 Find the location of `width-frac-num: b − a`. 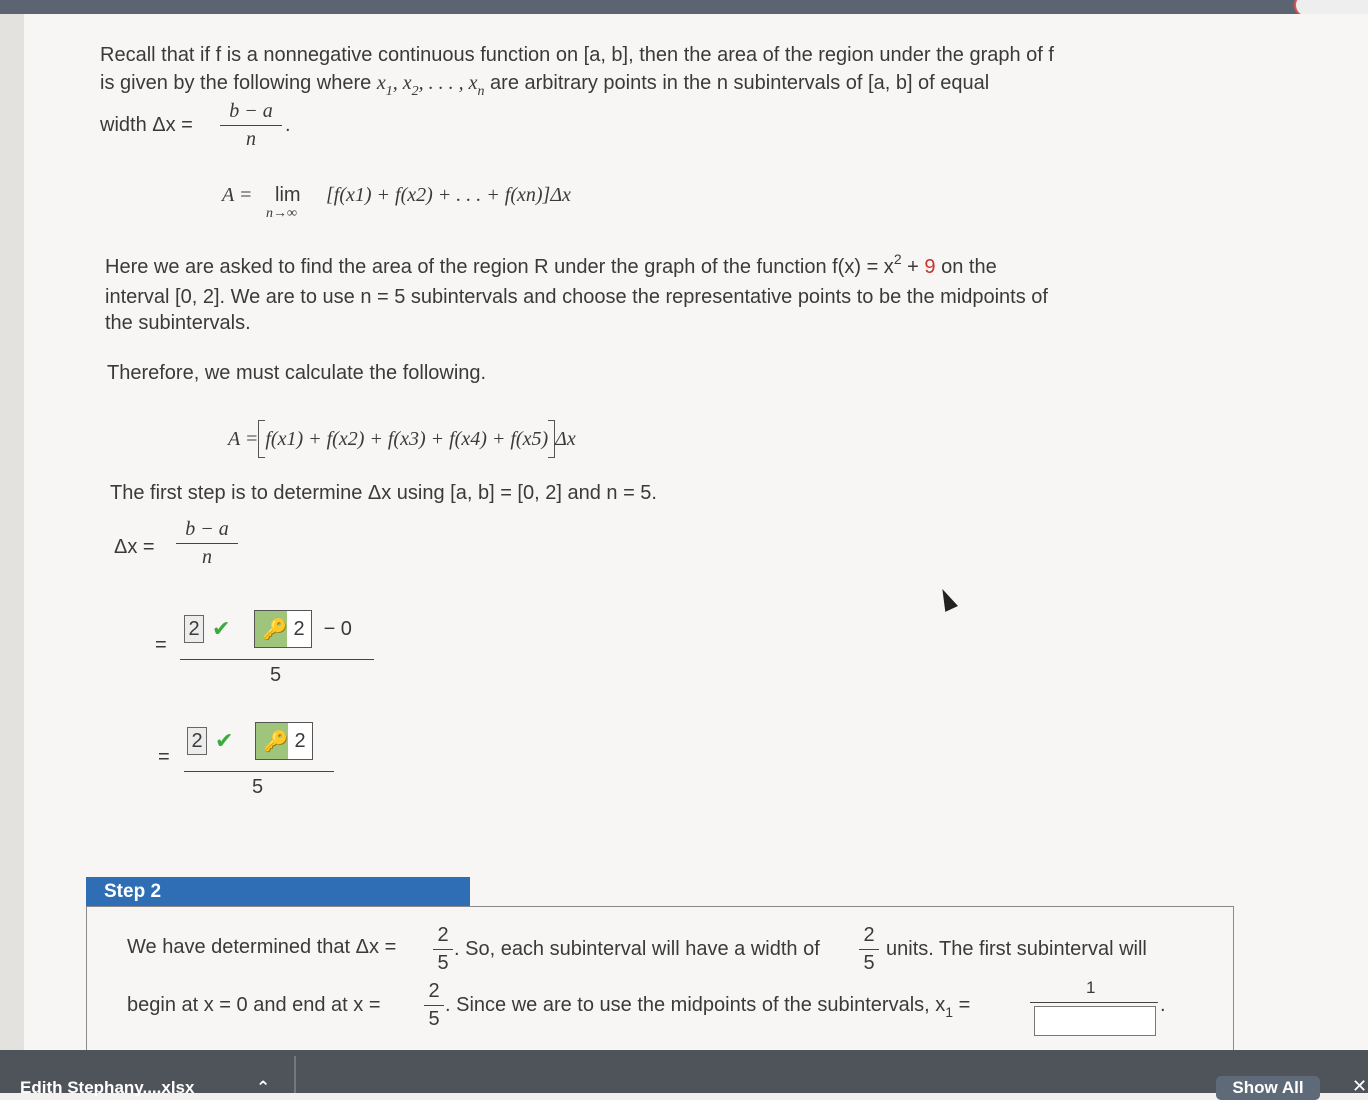

width-frac-num: b − a is located at coordinates (251, 111).